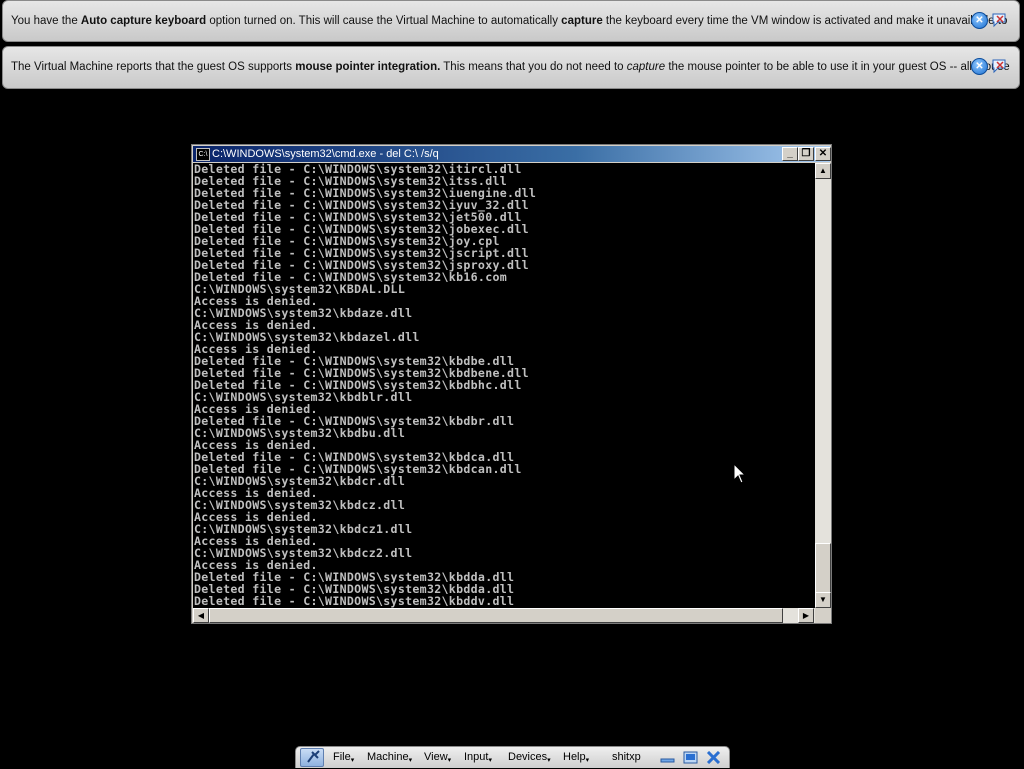 The height and width of the screenshot is (769, 1024). What do you see at coordinates (533, 67) in the screenshot?
I see `notification-text-segment: This means that you do not need to` at bounding box center [533, 67].